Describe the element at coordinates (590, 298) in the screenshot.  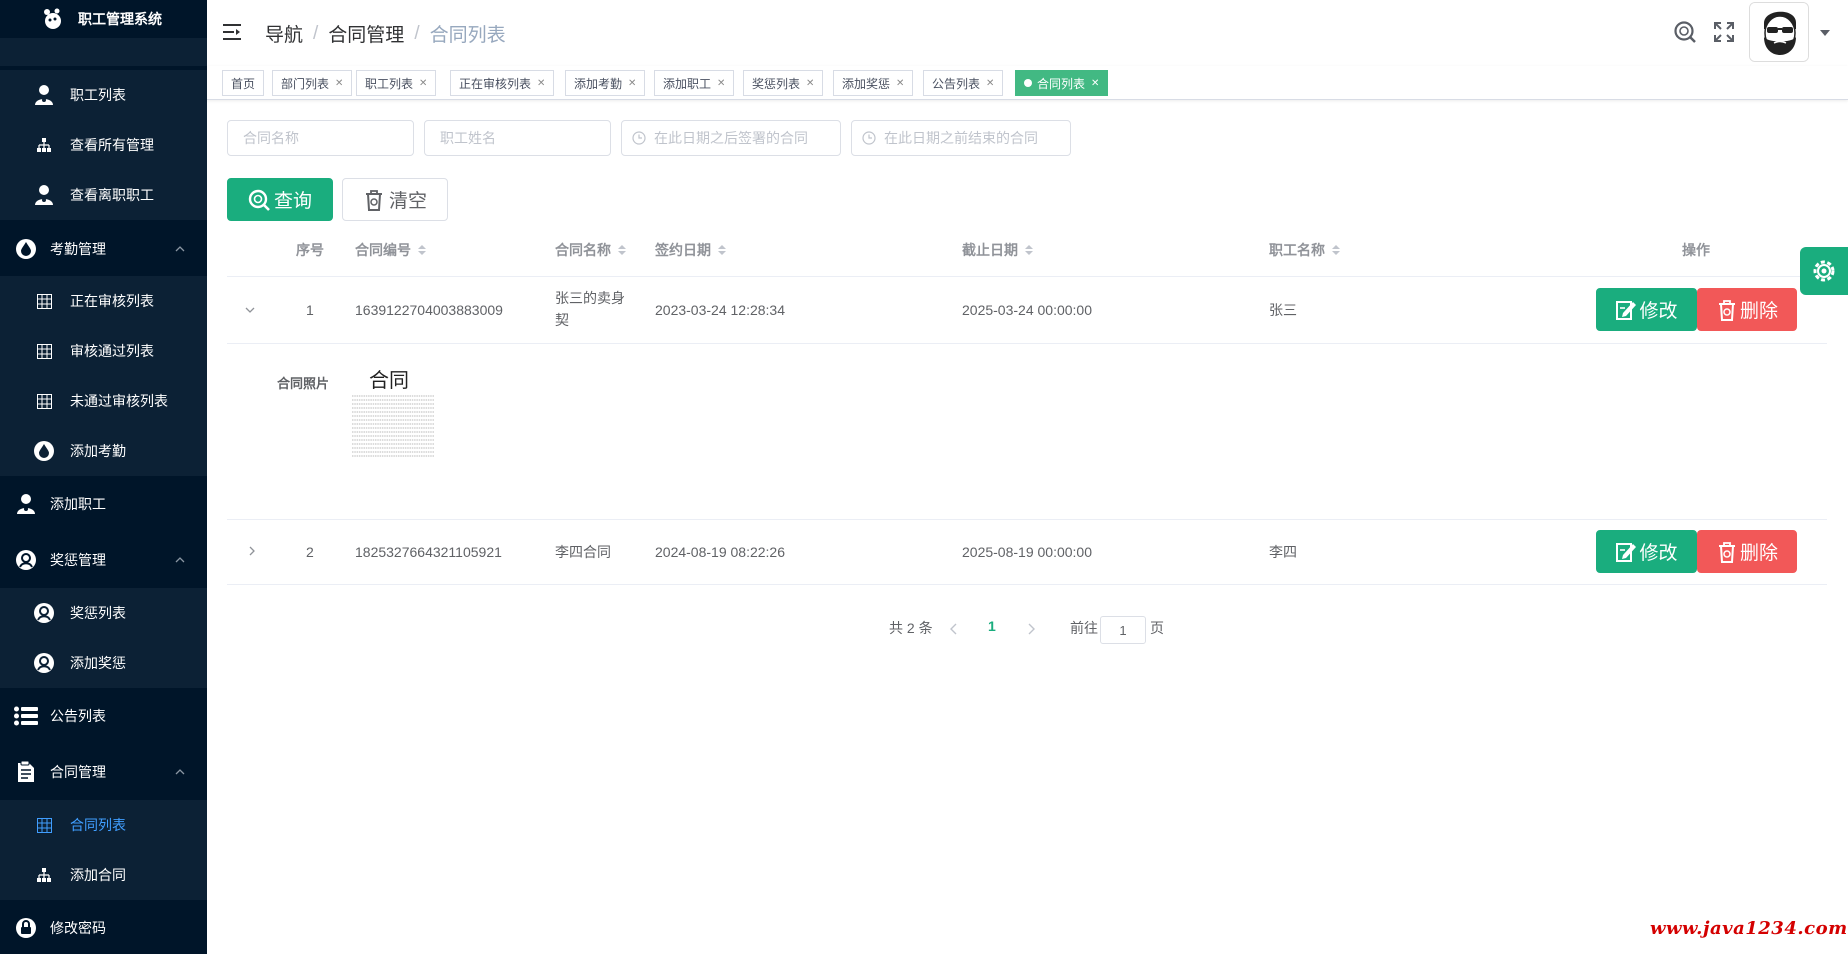
I see `row1-contract-name-line1: 张三的卖身` at that location.